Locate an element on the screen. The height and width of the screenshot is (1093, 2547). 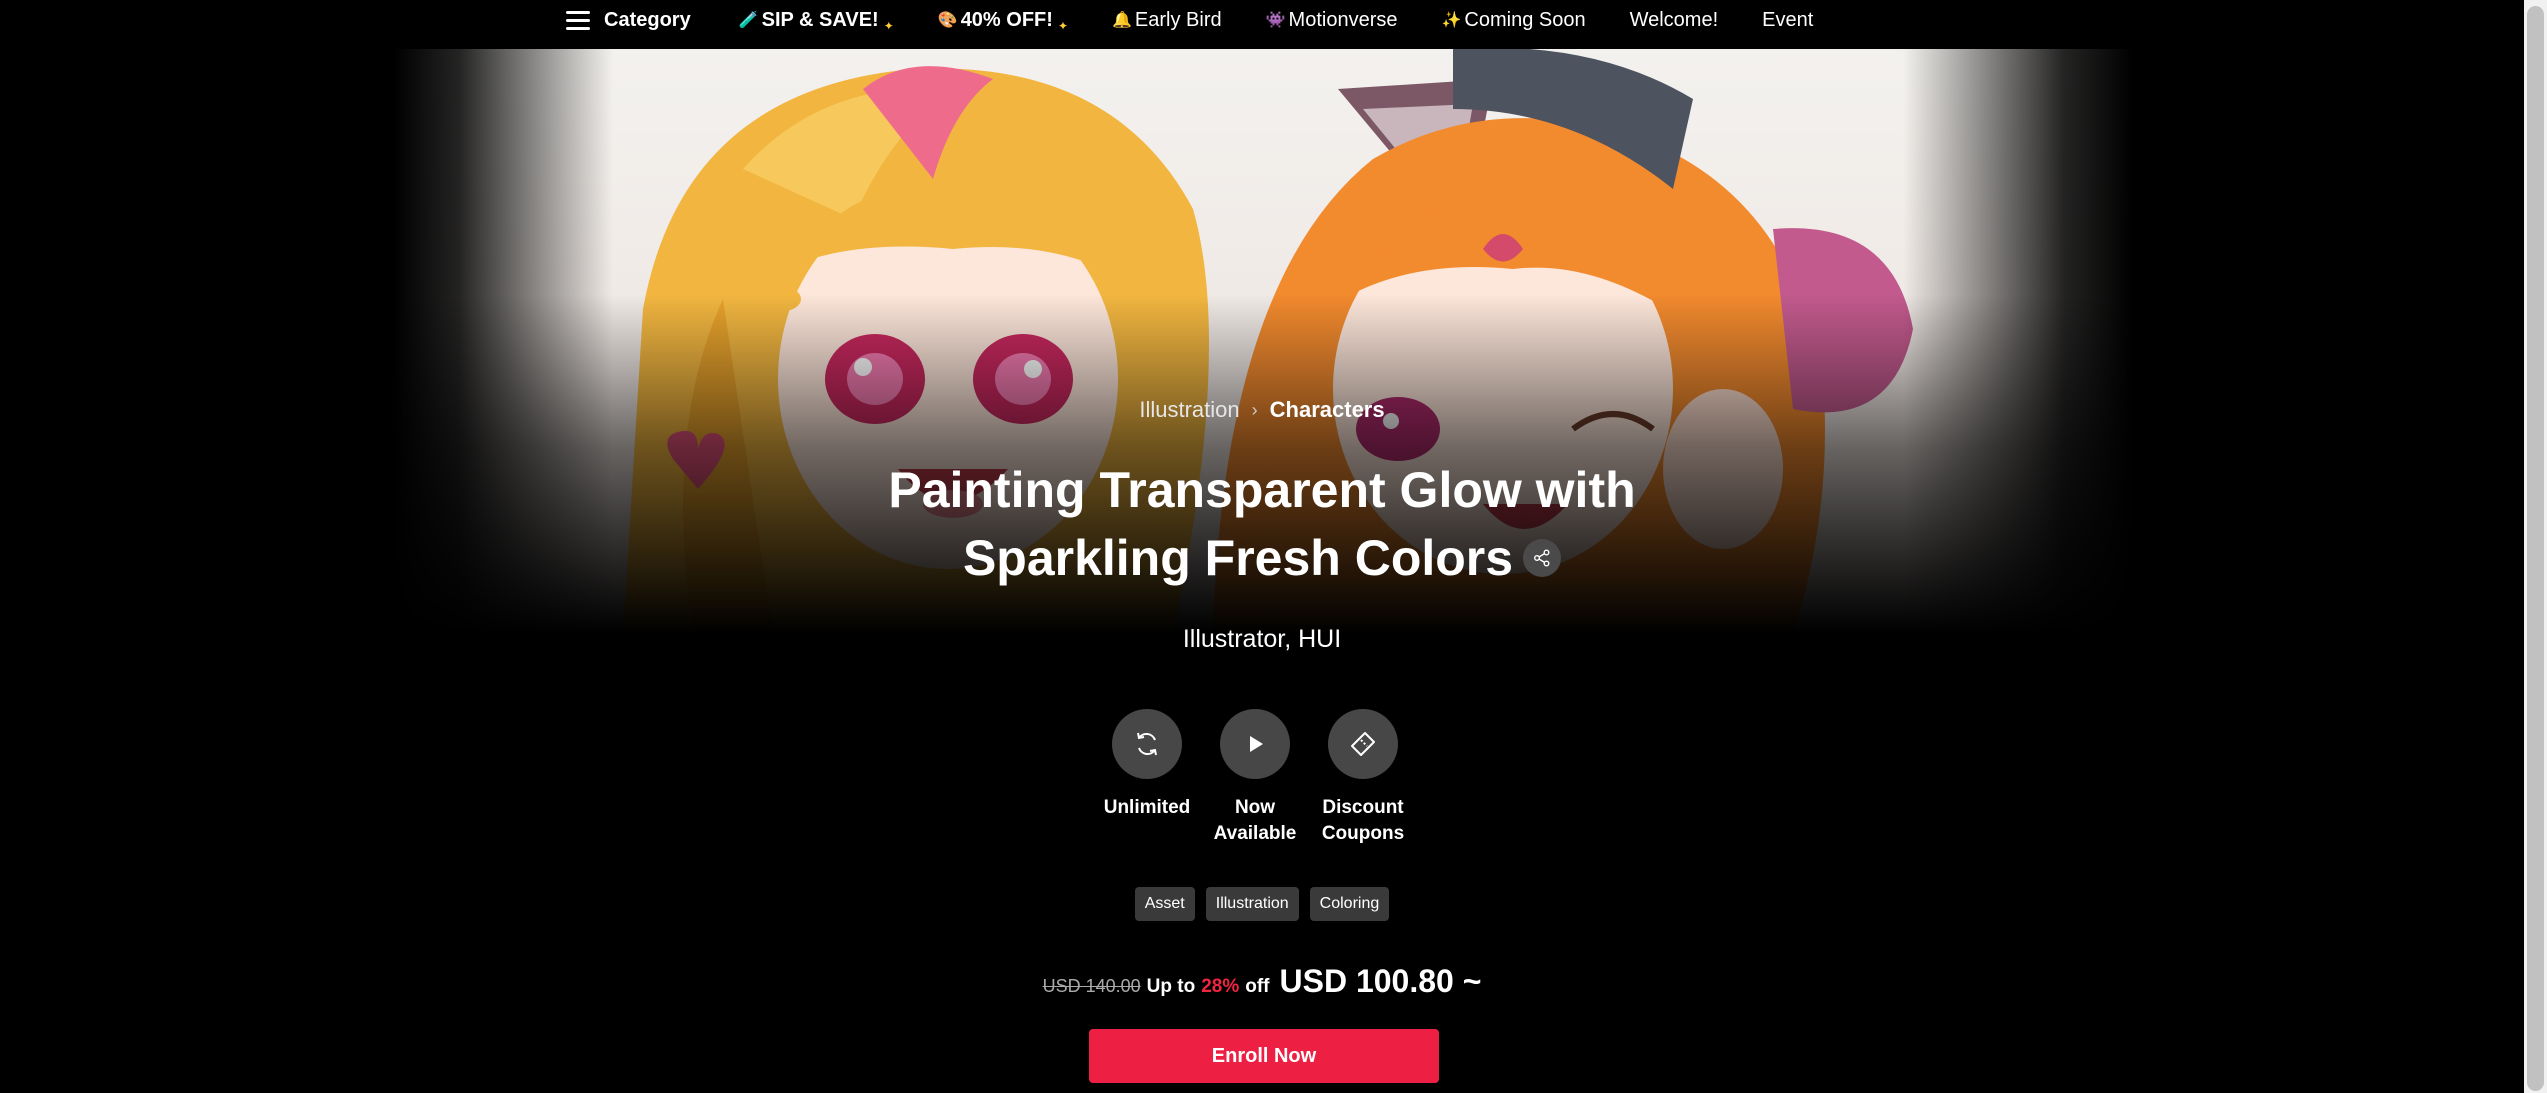
nav-item-label: Welcome! is located at coordinates (1674, 19).